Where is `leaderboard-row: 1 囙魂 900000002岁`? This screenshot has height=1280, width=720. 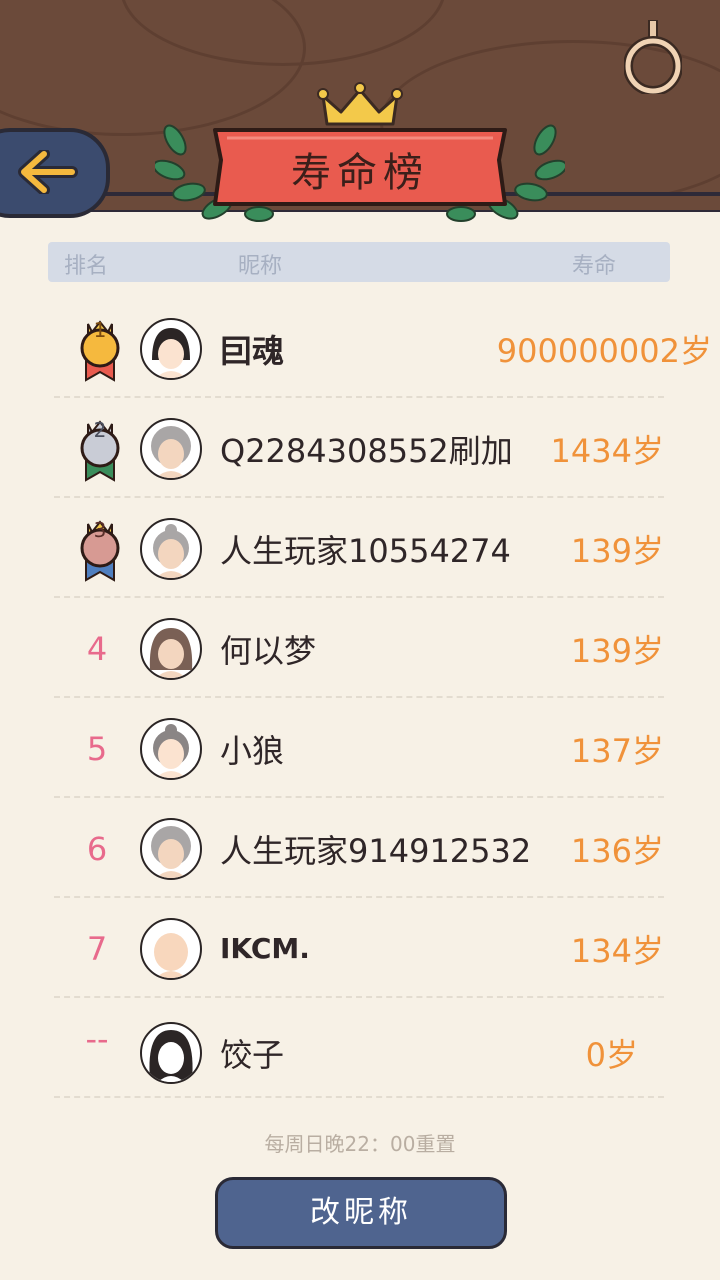 leaderboard-row: 1 囙魂 900000002岁 is located at coordinates (383, 348).